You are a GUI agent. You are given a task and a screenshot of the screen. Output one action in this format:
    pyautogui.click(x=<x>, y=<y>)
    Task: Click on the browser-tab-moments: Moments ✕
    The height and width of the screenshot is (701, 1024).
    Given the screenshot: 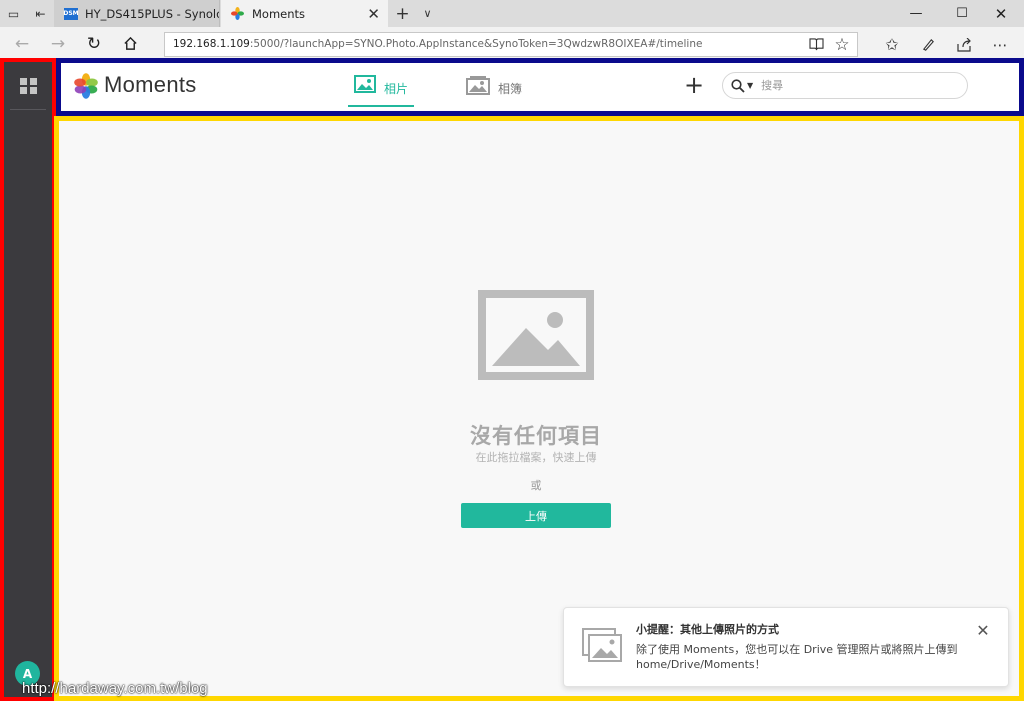 What is the action you would take?
    pyautogui.click(x=304, y=13)
    